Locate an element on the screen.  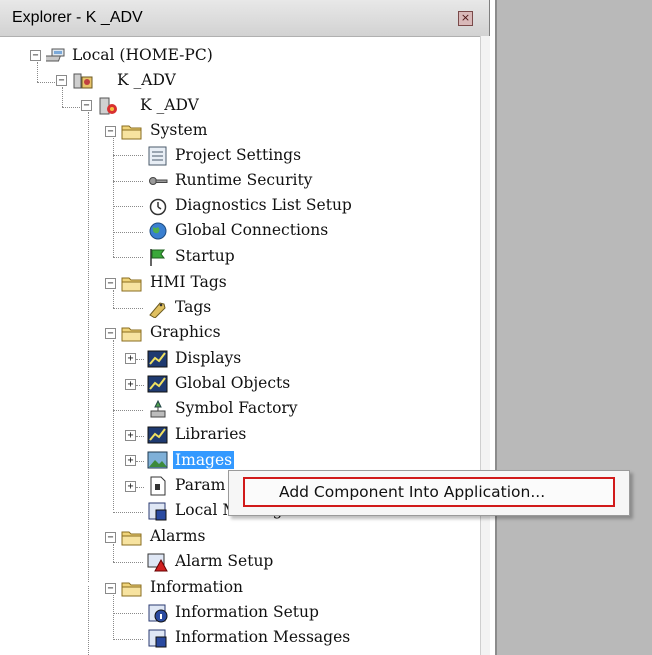
image-icon is located at coordinates (157, 460).